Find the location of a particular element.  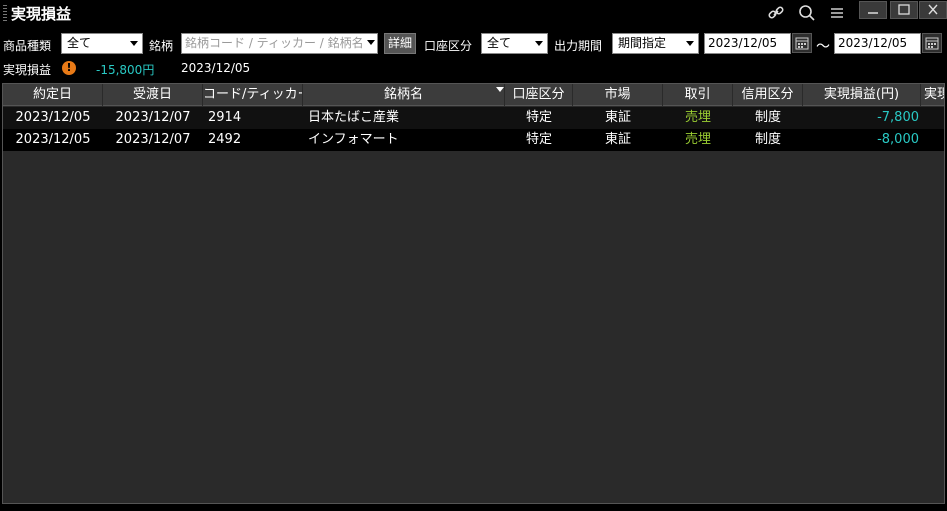

product-type-select: 全て is located at coordinates (102, 43).